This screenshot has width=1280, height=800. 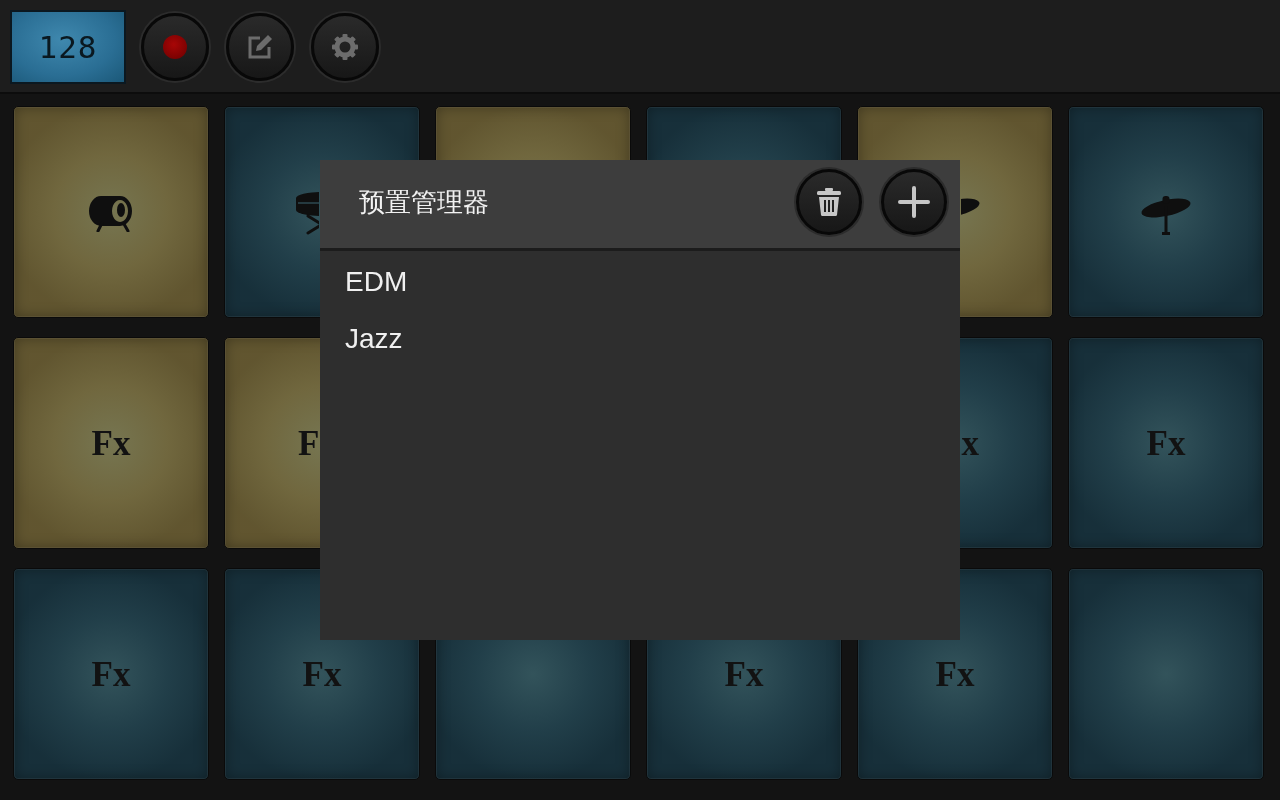 What do you see at coordinates (68, 47) in the screenshot?
I see `bpm-display: 128` at bounding box center [68, 47].